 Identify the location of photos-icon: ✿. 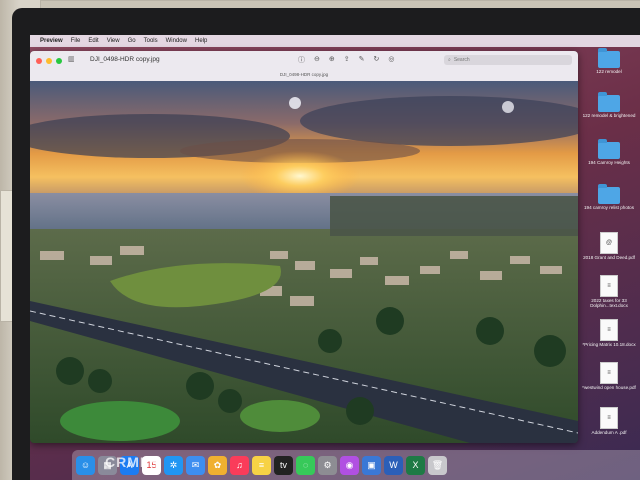
(217, 465).